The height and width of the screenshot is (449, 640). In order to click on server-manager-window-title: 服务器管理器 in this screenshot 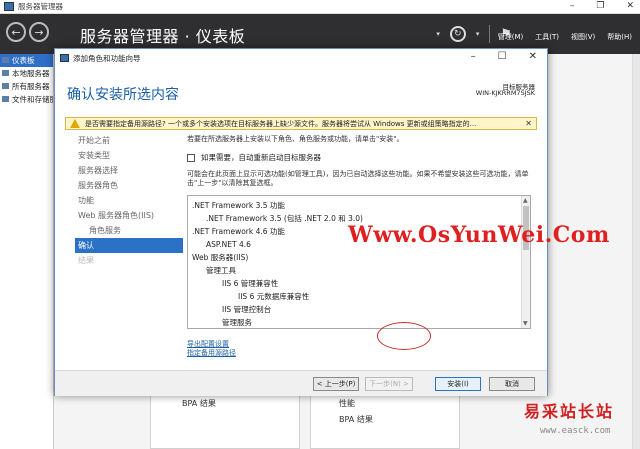, I will do `click(40, 6)`.